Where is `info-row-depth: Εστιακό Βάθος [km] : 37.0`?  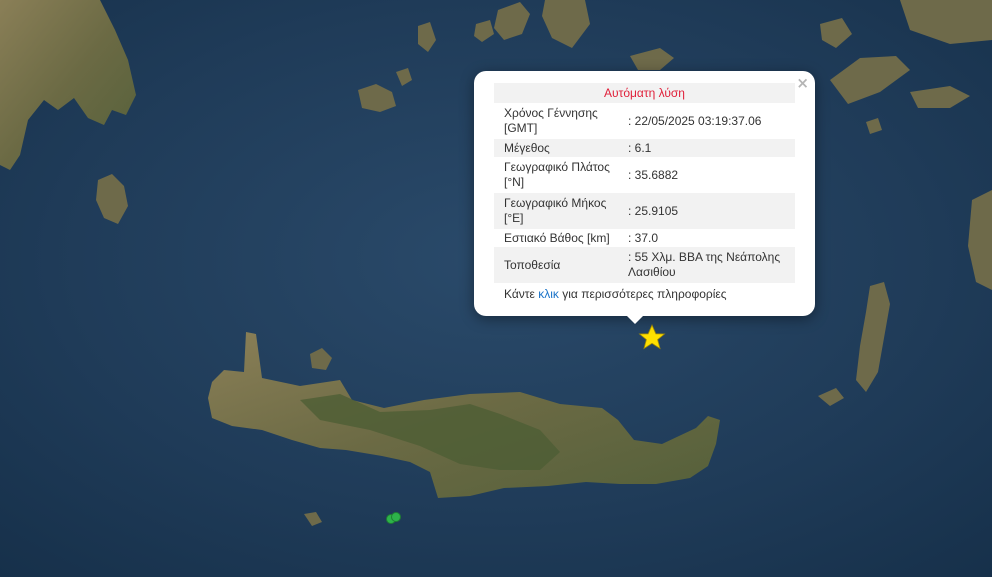
info-row-depth: Εστιακό Βάθος [km] : 37.0 is located at coordinates (644, 238).